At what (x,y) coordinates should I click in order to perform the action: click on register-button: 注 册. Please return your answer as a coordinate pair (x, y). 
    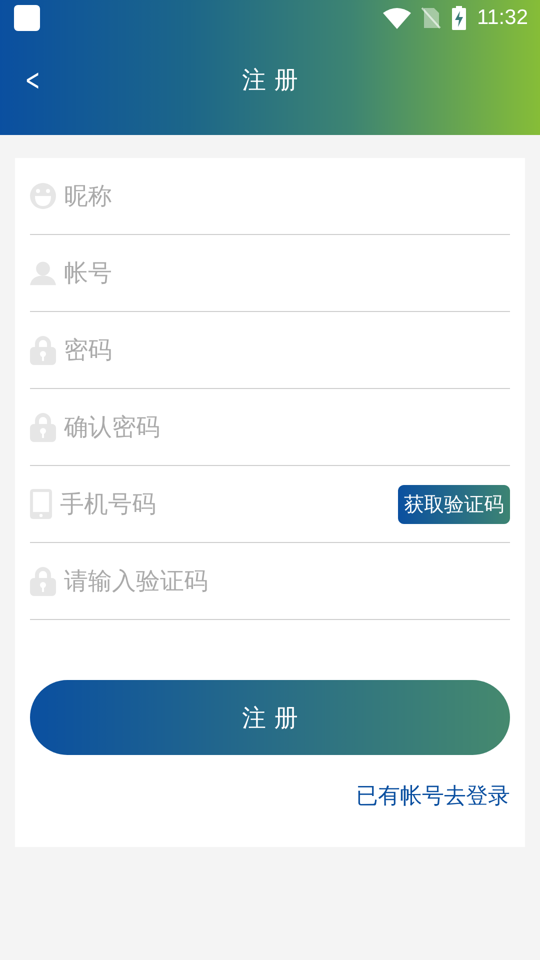
    Looking at the image, I should click on (270, 717).